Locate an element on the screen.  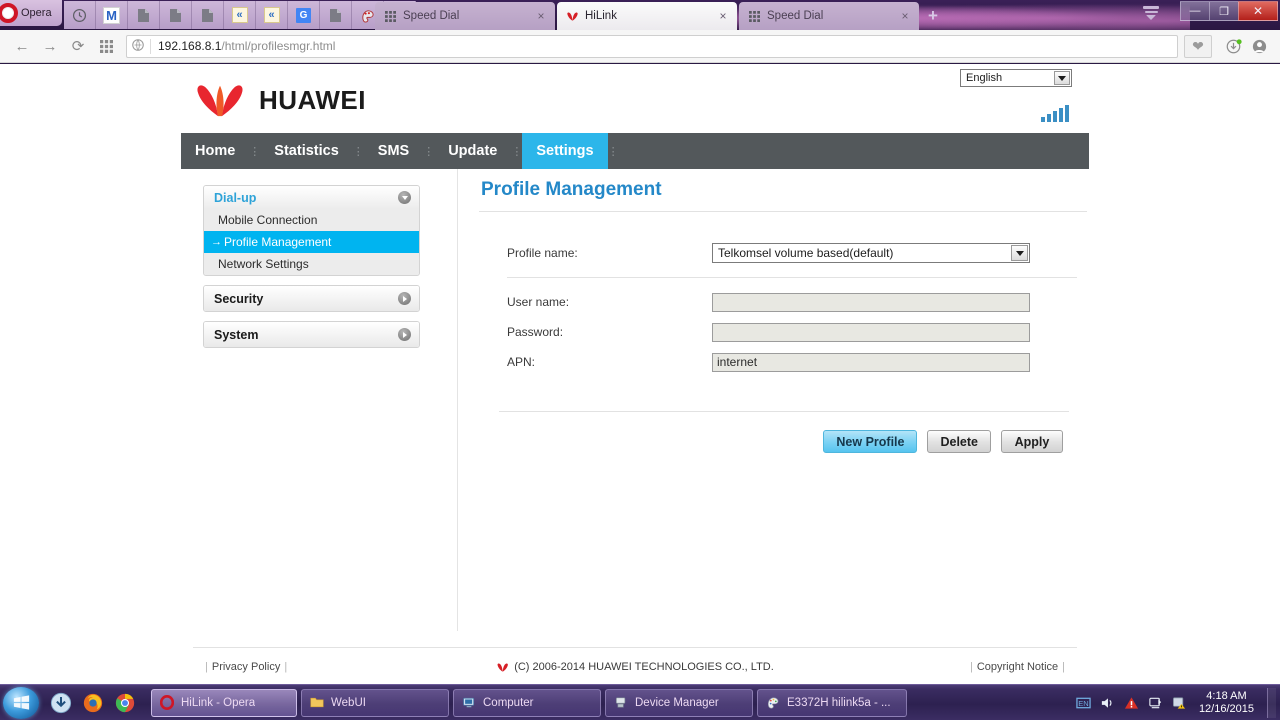
sidebar-group-header-security: Security is located at coordinates (311, 298).